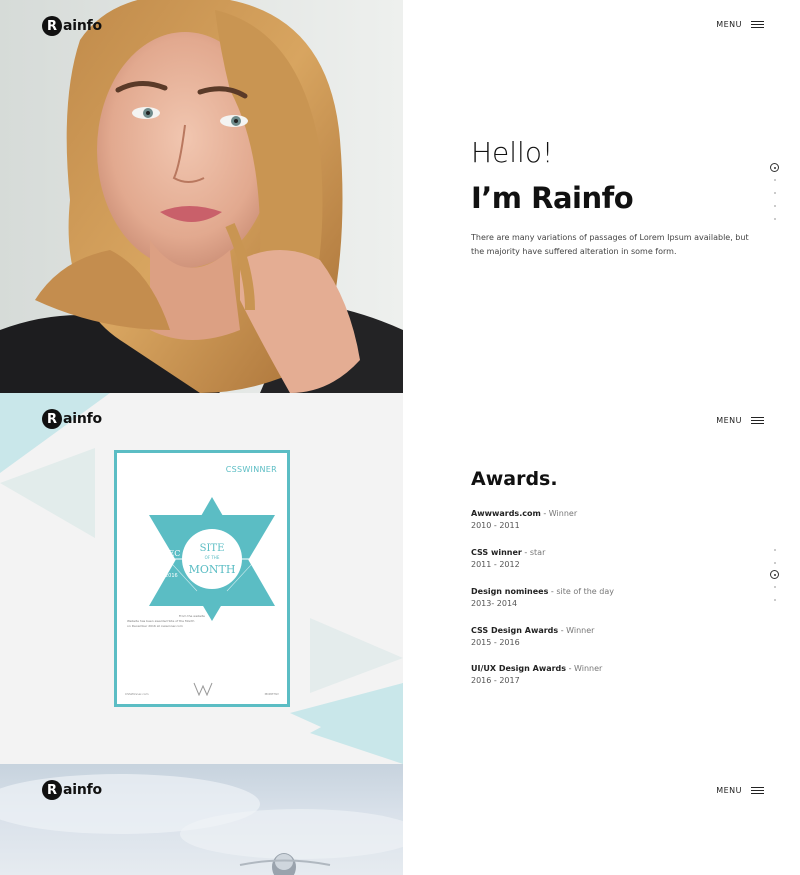 This screenshot has width=800, height=875. I want to click on award-years: 2010 - 2011, so click(495, 525).